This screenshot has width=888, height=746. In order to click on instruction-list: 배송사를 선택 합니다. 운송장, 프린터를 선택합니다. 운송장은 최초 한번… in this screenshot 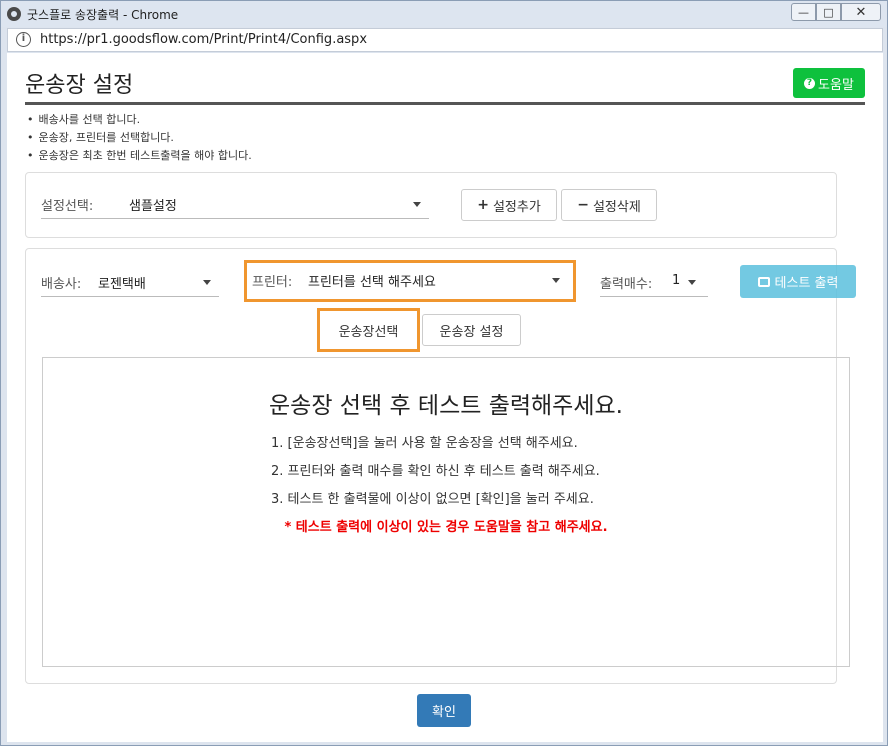, I will do `click(139, 138)`.